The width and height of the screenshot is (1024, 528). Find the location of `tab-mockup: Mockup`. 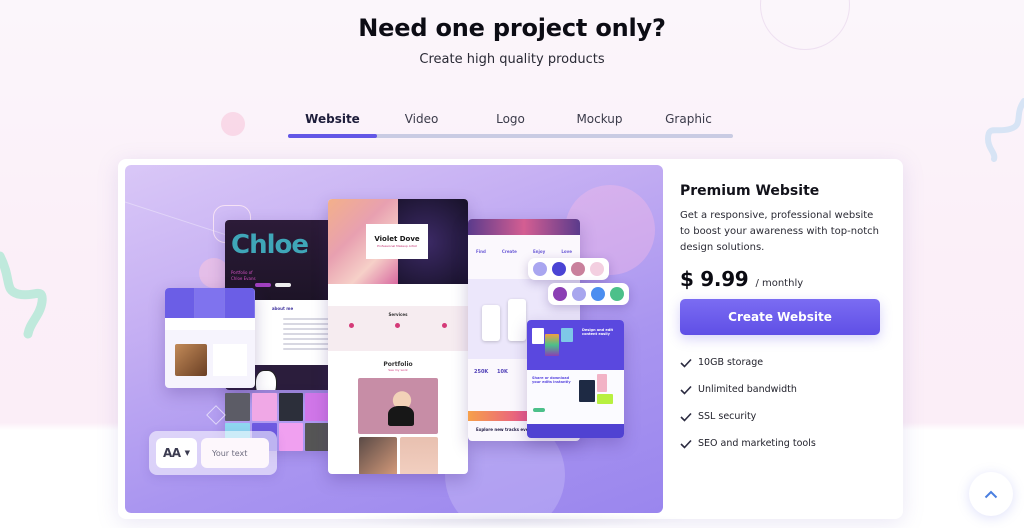

tab-mockup: Mockup is located at coordinates (599, 125).